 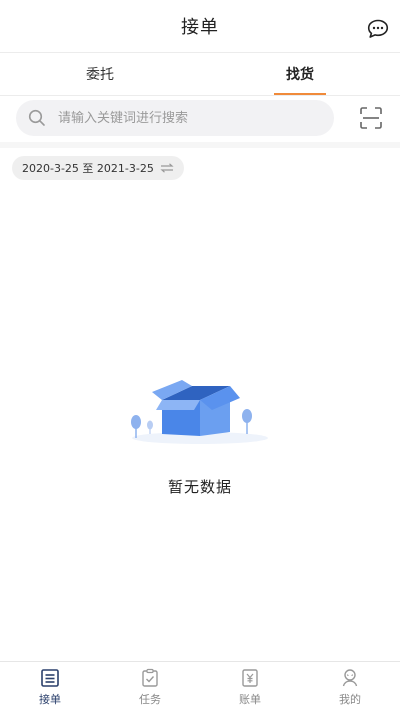 I want to click on empty-state-text: 暂无数据, so click(x=199, y=487).